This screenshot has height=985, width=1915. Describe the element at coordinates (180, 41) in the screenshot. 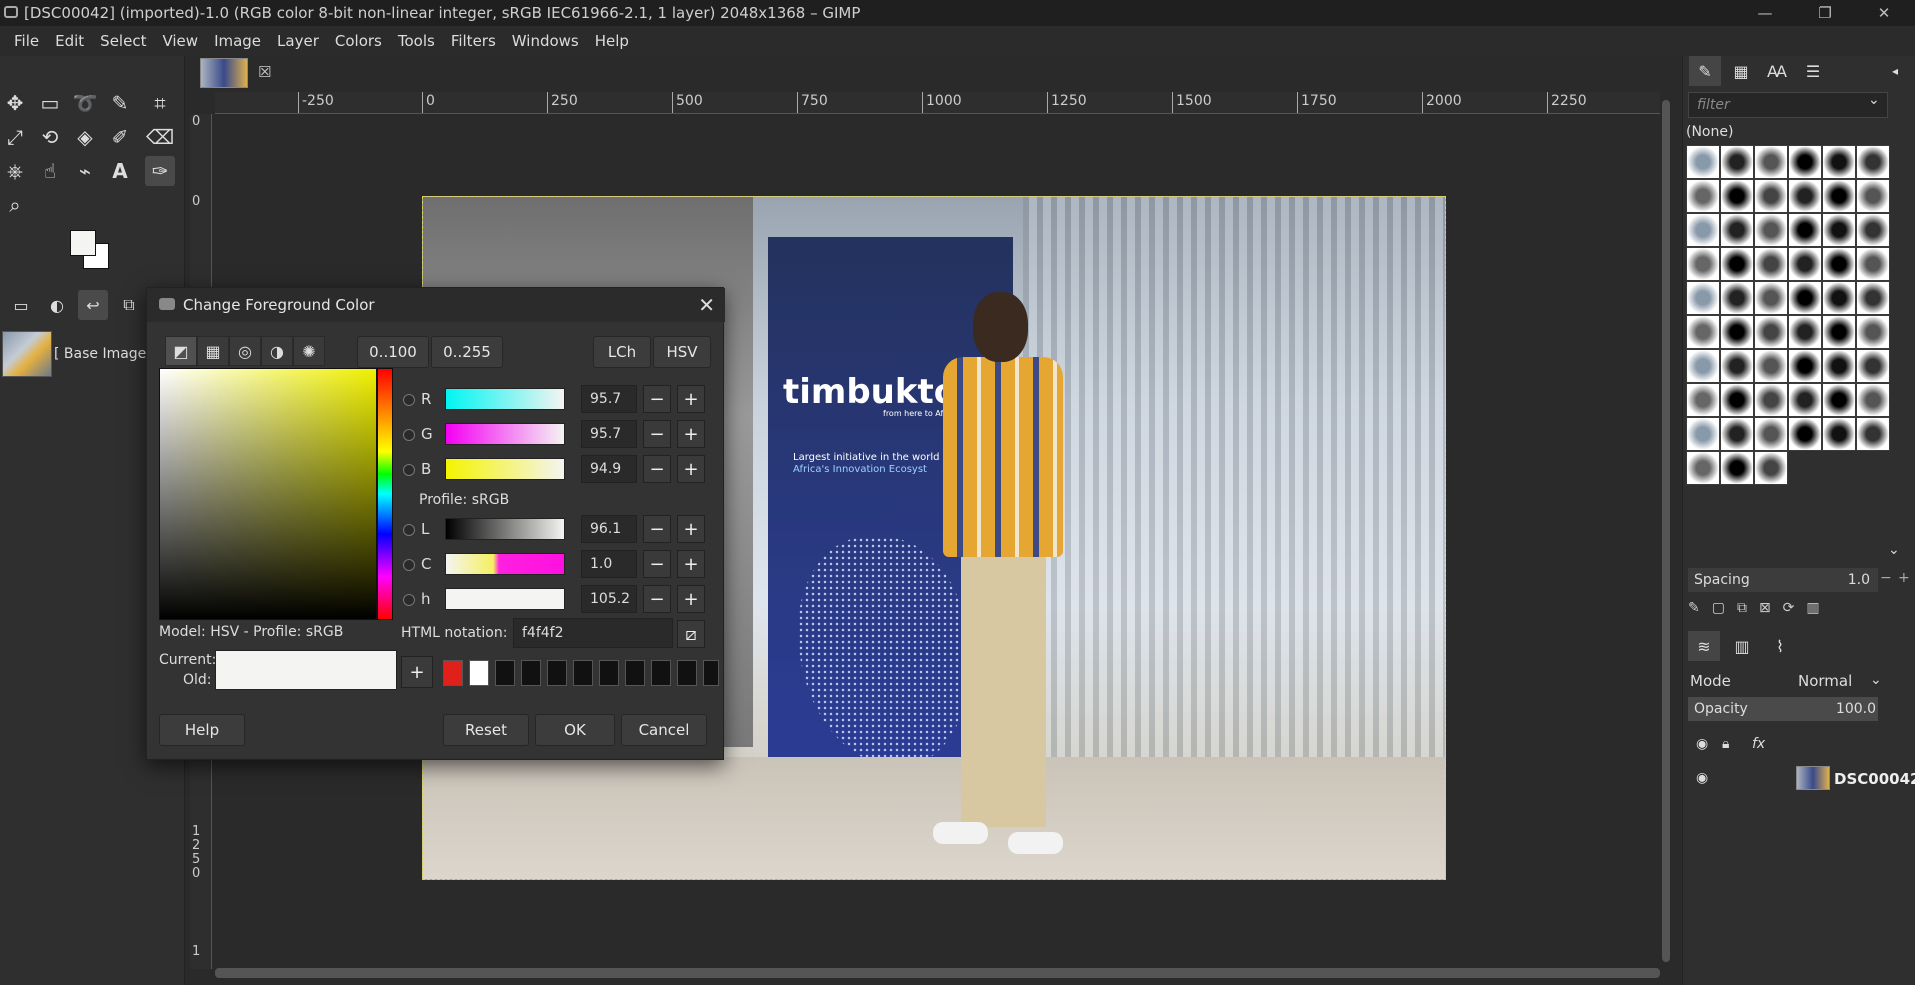

I see `menu-view: View` at that location.